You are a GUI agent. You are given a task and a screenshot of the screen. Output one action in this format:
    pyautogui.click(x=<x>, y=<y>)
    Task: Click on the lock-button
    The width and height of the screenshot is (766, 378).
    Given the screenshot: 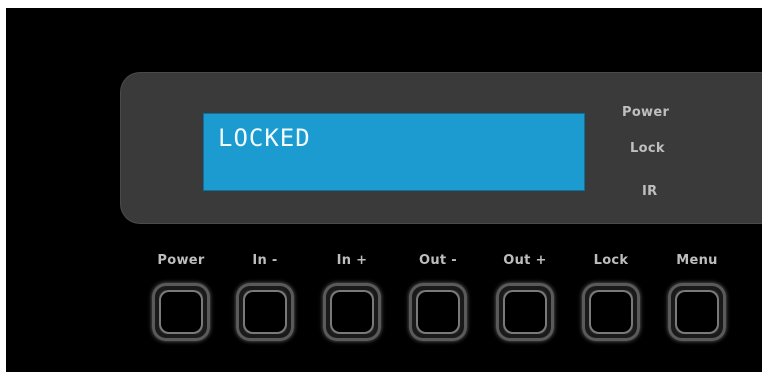 What is the action you would take?
    pyautogui.click(x=611, y=312)
    